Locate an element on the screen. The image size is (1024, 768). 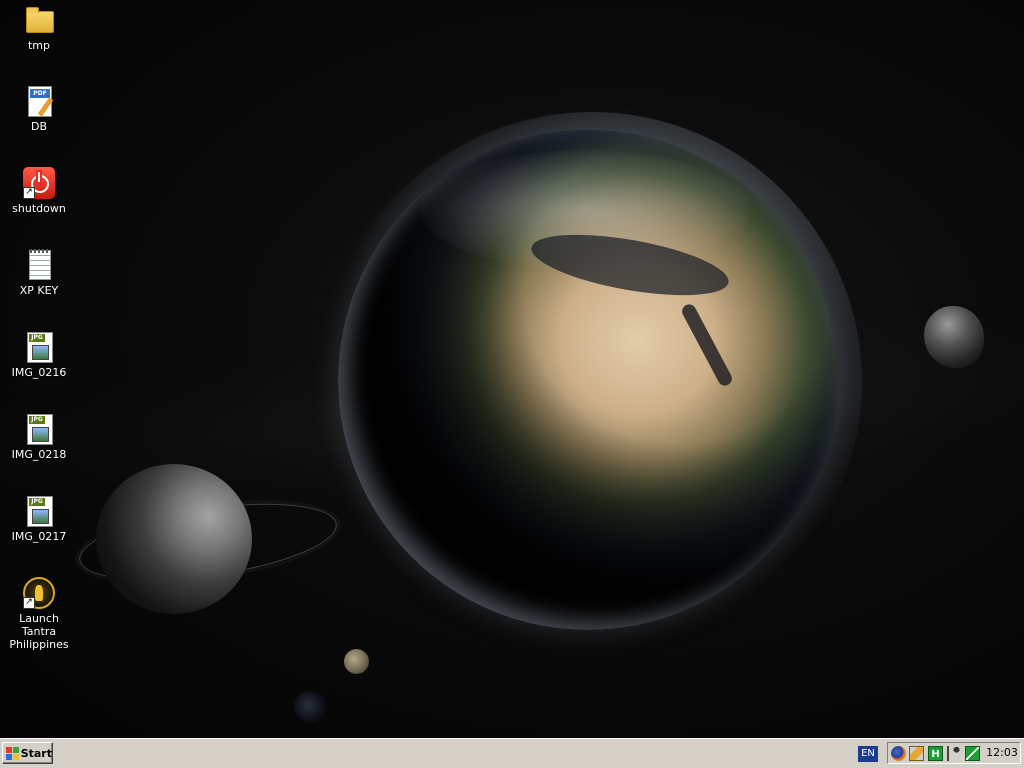
sync-arrows-icon is located at coordinates (972, 753).